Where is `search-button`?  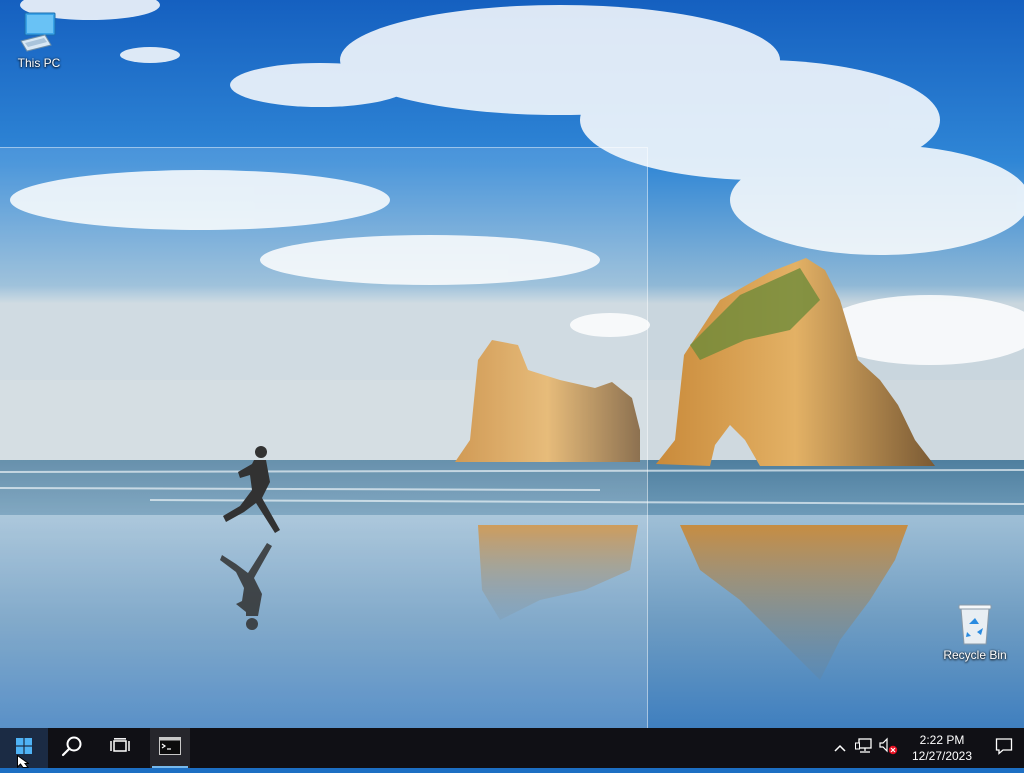 search-button is located at coordinates (72, 748).